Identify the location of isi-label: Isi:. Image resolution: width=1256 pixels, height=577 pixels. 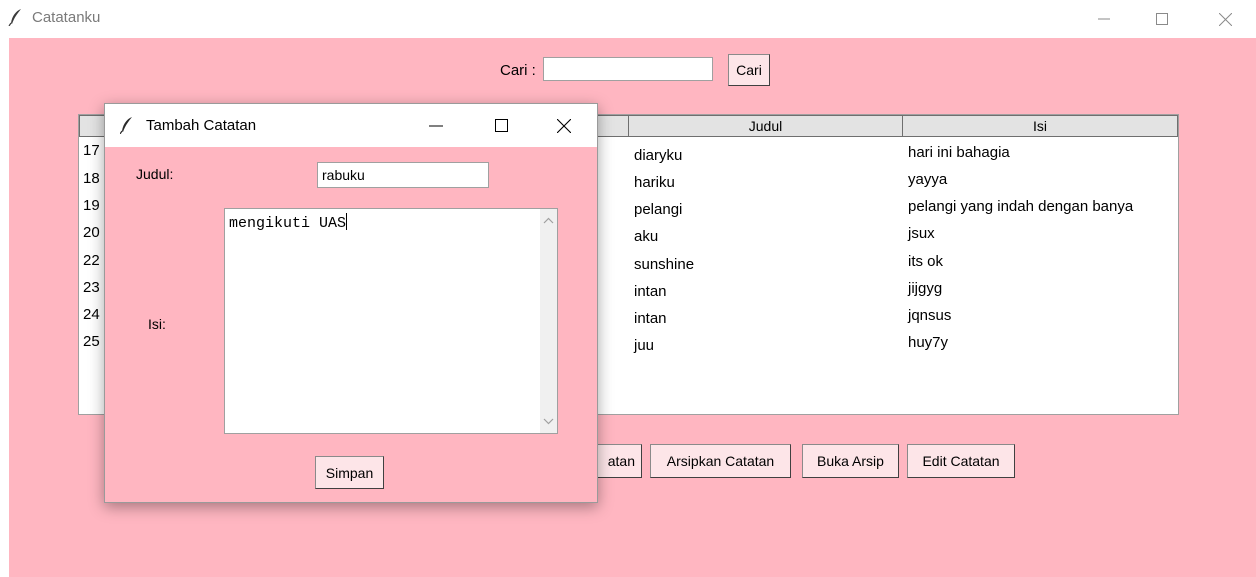
(157, 324).